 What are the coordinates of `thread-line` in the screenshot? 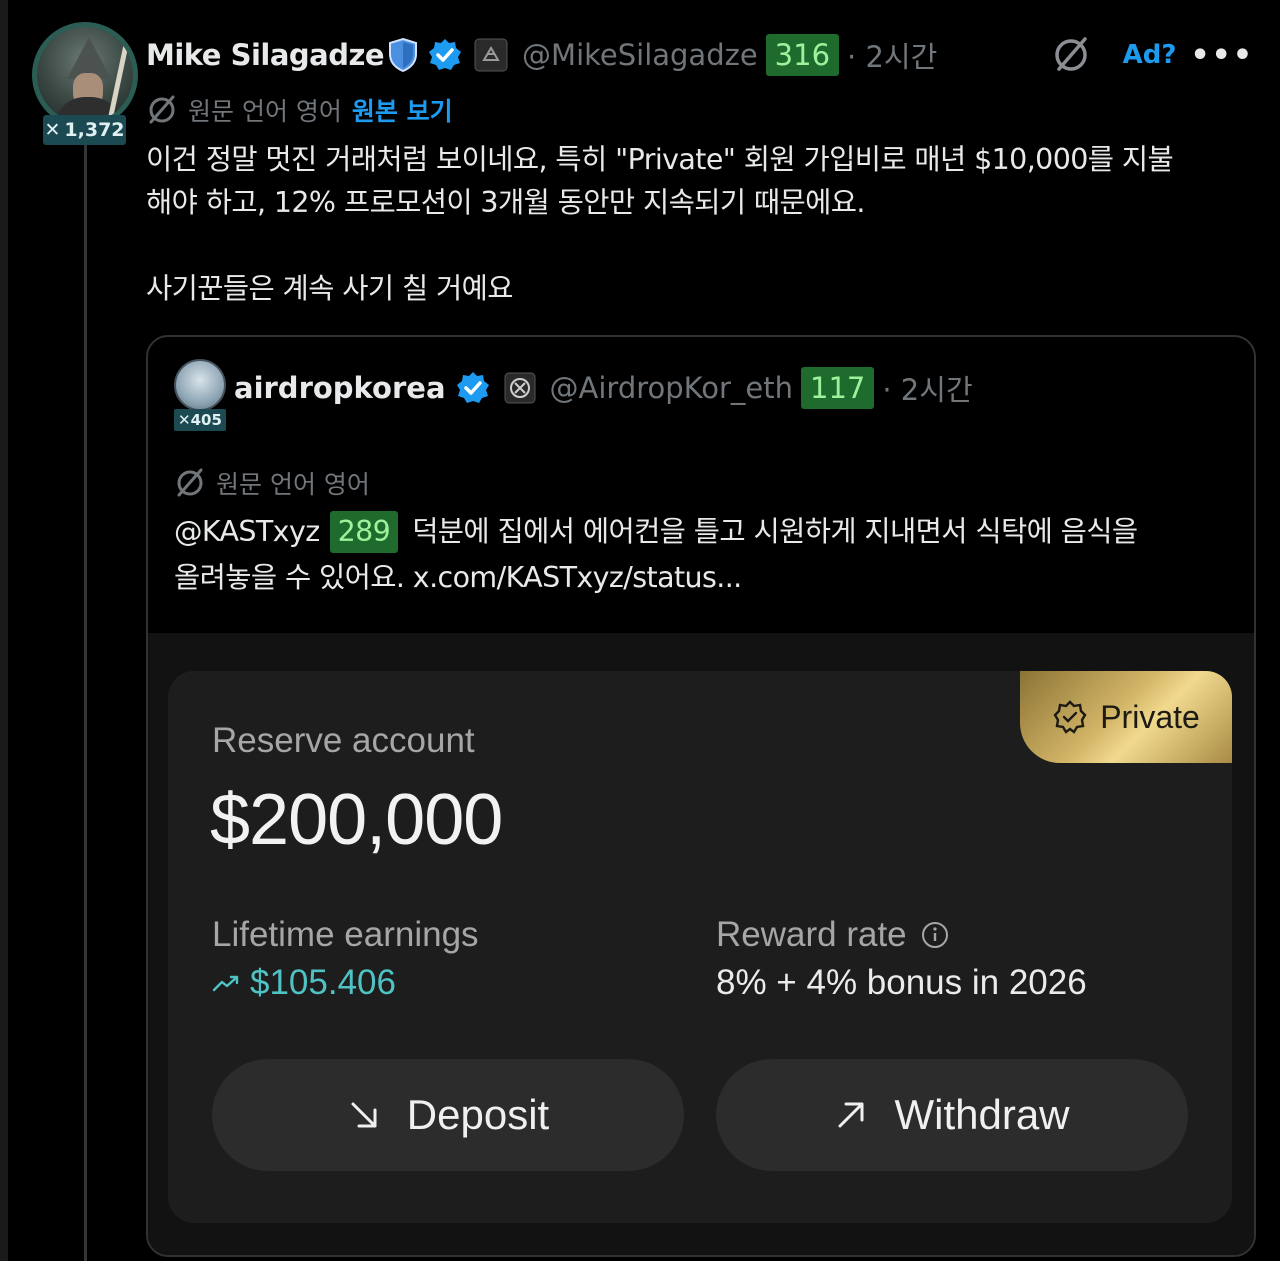 It's located at (85, 703).